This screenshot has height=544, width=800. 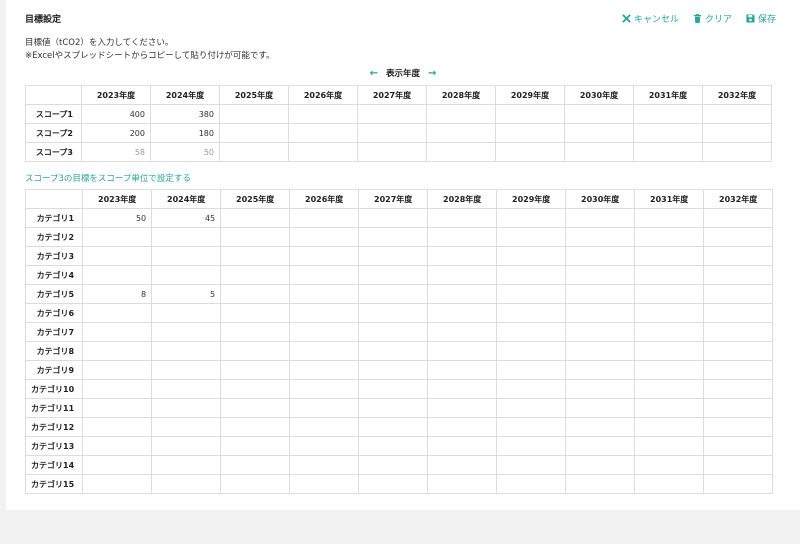 What do you see at coordinates (374, 73) in the screenshot?
I see `prev-year-arrow-icon: ←` at bounding box center [374, 73].